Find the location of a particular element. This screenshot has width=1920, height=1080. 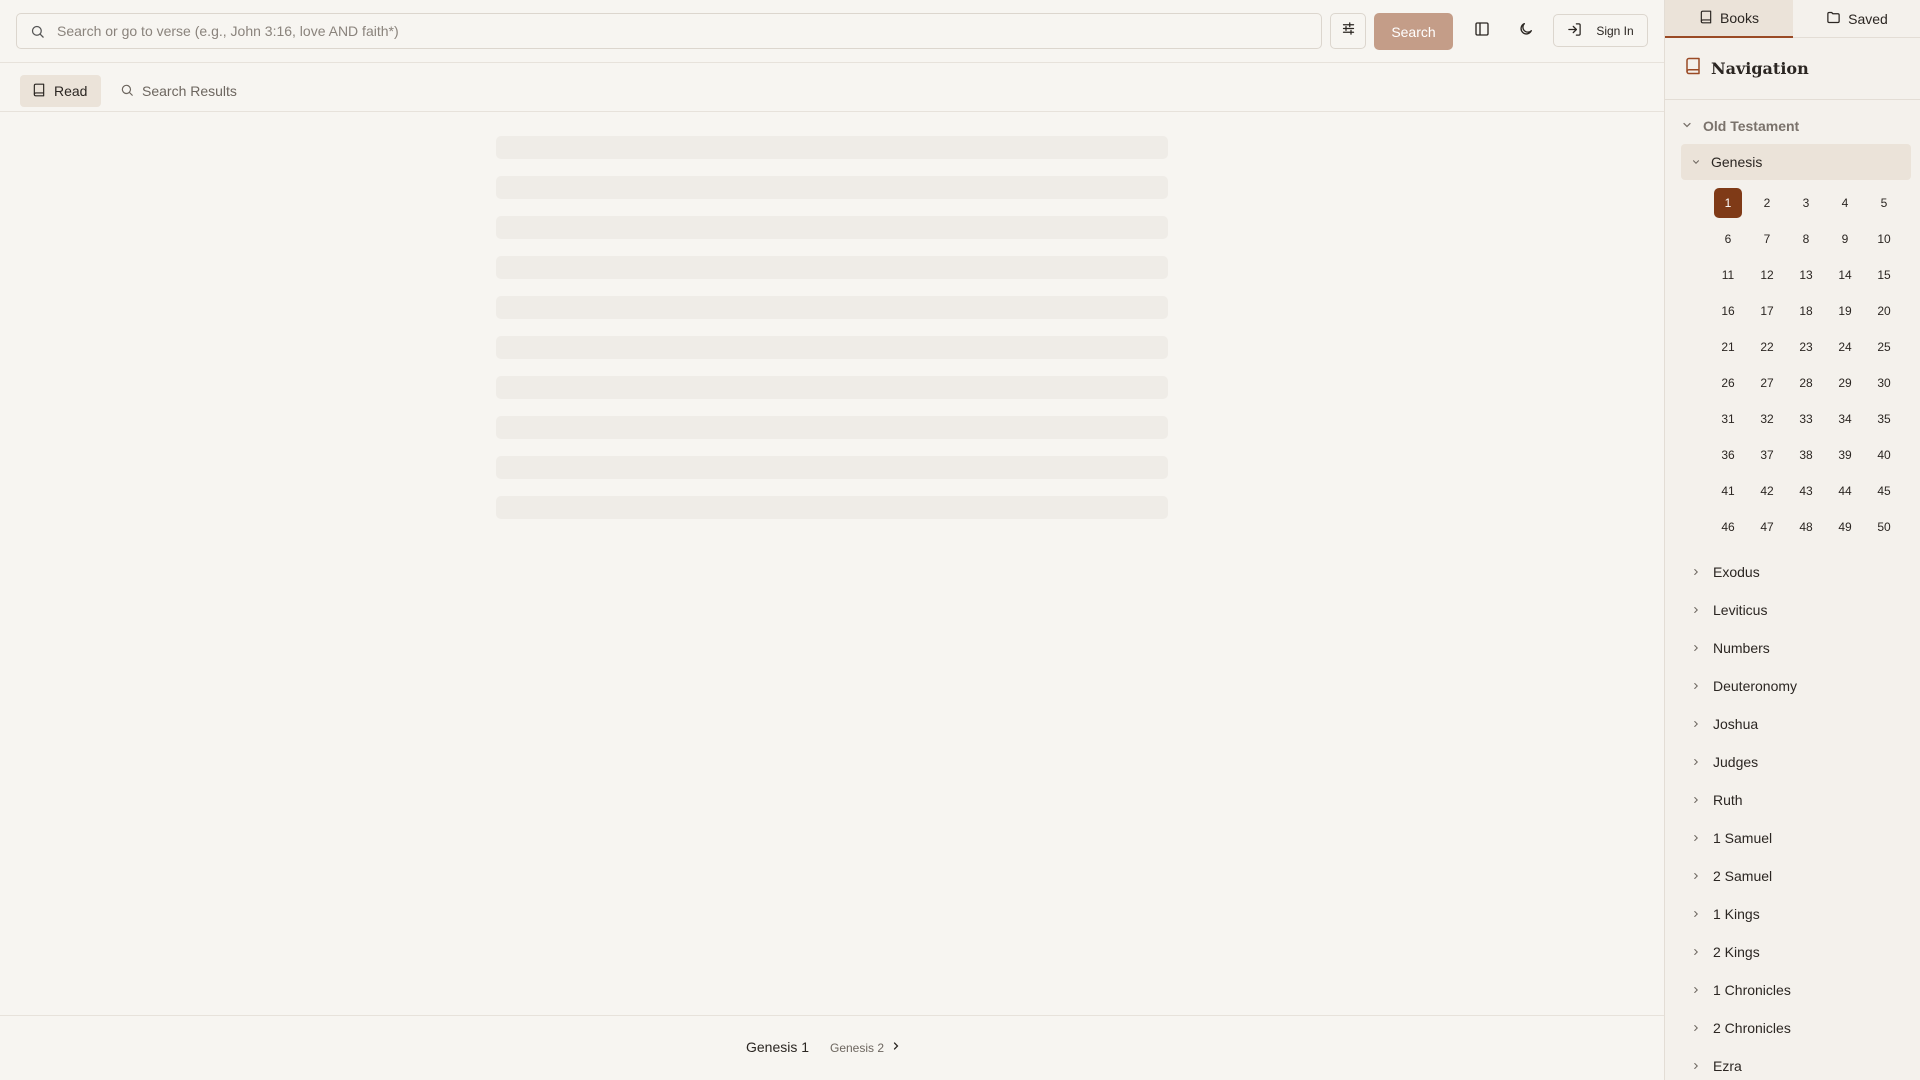

search-button: Search is located at coordinates (1413, 31).